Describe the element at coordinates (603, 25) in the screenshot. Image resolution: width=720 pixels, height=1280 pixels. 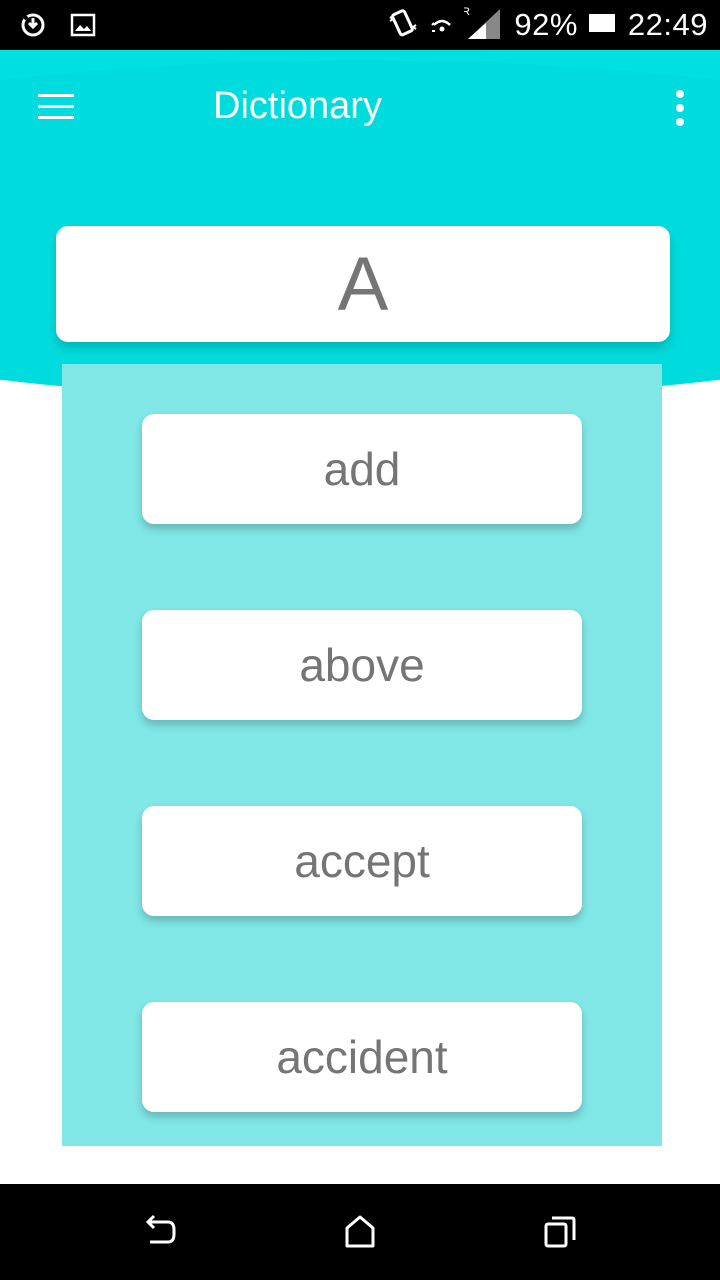
I see `battery-icon` at that location.